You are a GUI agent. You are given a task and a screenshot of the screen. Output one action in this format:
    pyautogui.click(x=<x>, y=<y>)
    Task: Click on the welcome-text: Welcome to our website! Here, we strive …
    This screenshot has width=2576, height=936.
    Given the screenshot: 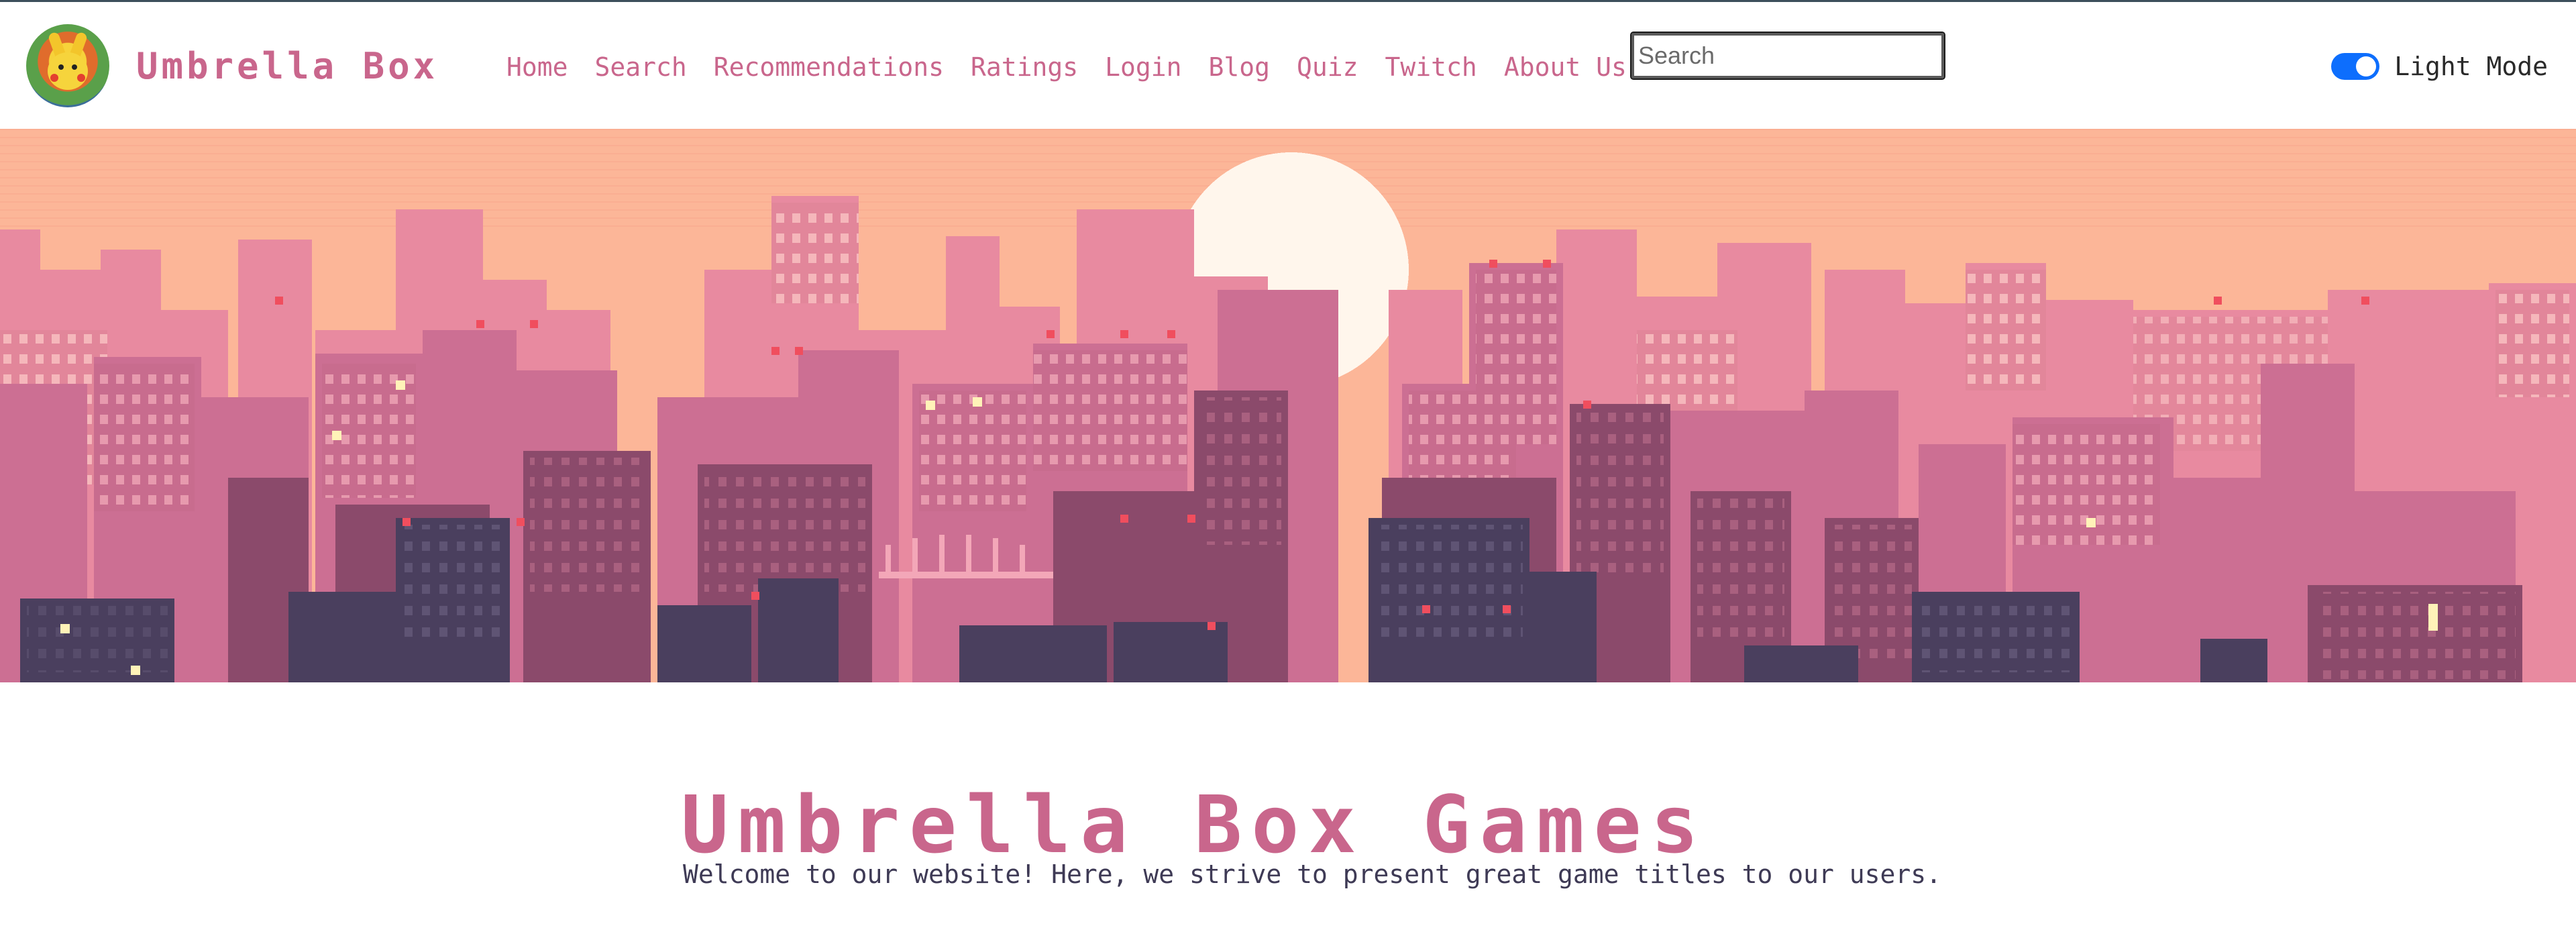 What is the action you would take?
    pyautogui.click(x=1312, y=875)
    